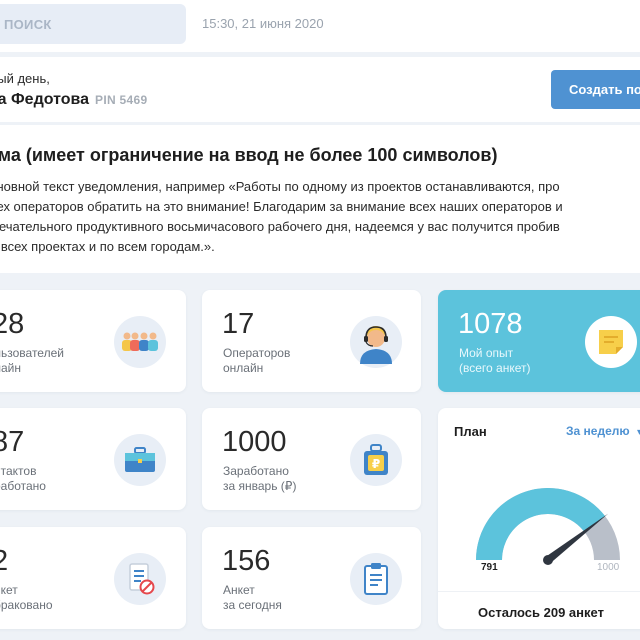 This screenshot has width=640, height=640. I want to click on stat-card-users: 28 льзователей лайн, so click(93, 341).